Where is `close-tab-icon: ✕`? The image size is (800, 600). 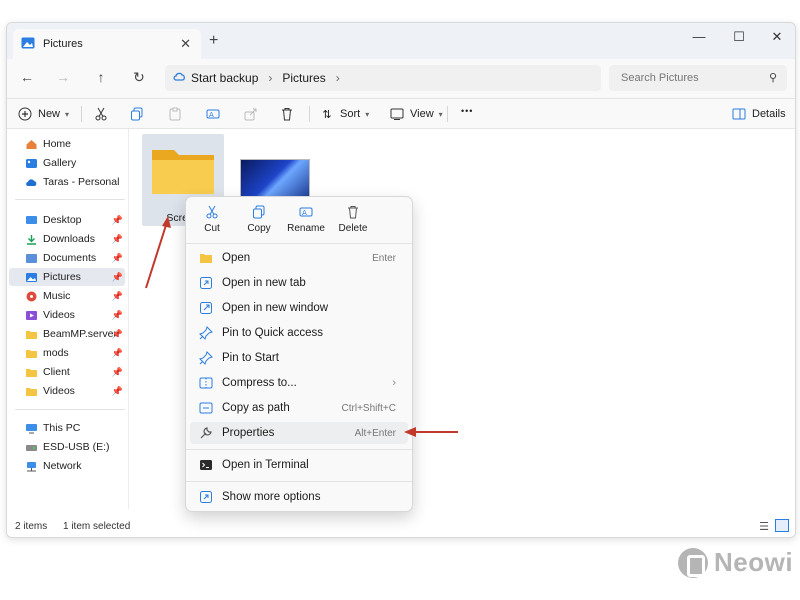
close-tab-icon: ✕ is located at coordinates (185, 44).